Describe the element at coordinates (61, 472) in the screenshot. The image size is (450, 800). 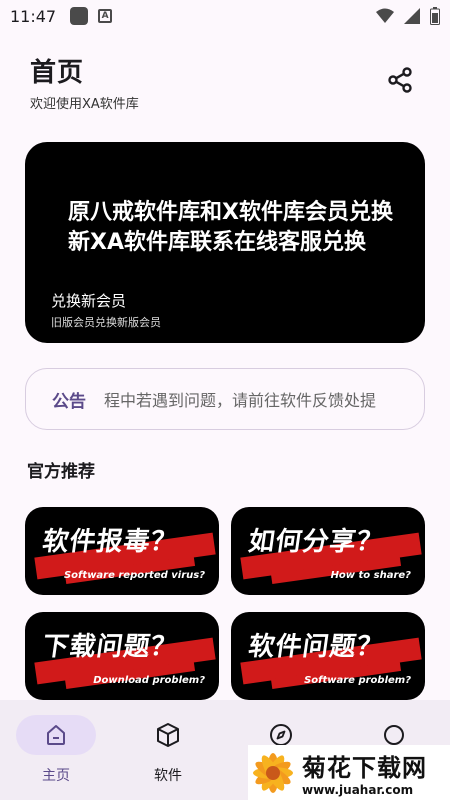
I see `section-title: 官方推荐` at that location.